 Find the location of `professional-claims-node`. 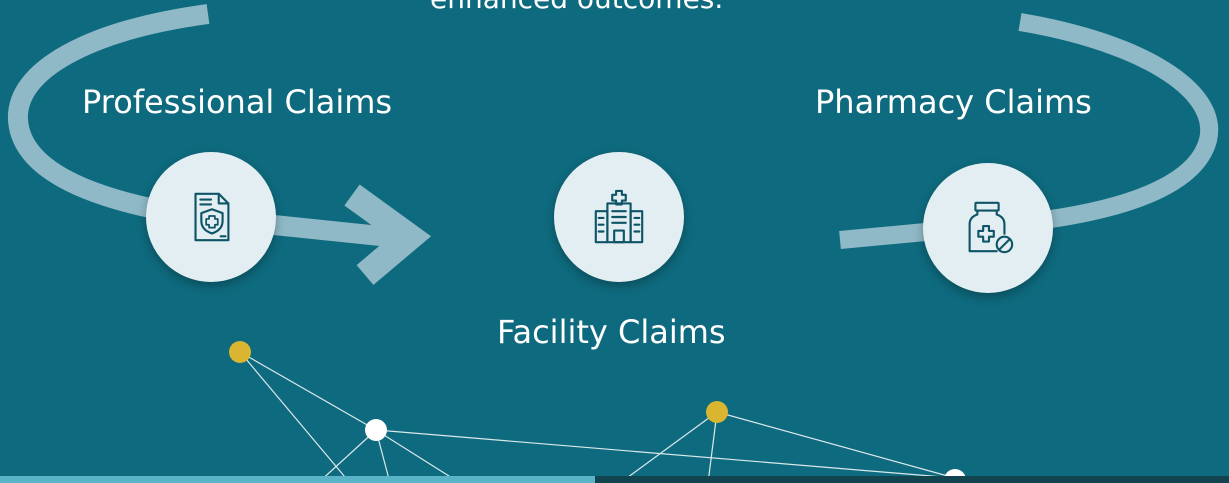

professional-claims-node is located at coordinates (211, 217).